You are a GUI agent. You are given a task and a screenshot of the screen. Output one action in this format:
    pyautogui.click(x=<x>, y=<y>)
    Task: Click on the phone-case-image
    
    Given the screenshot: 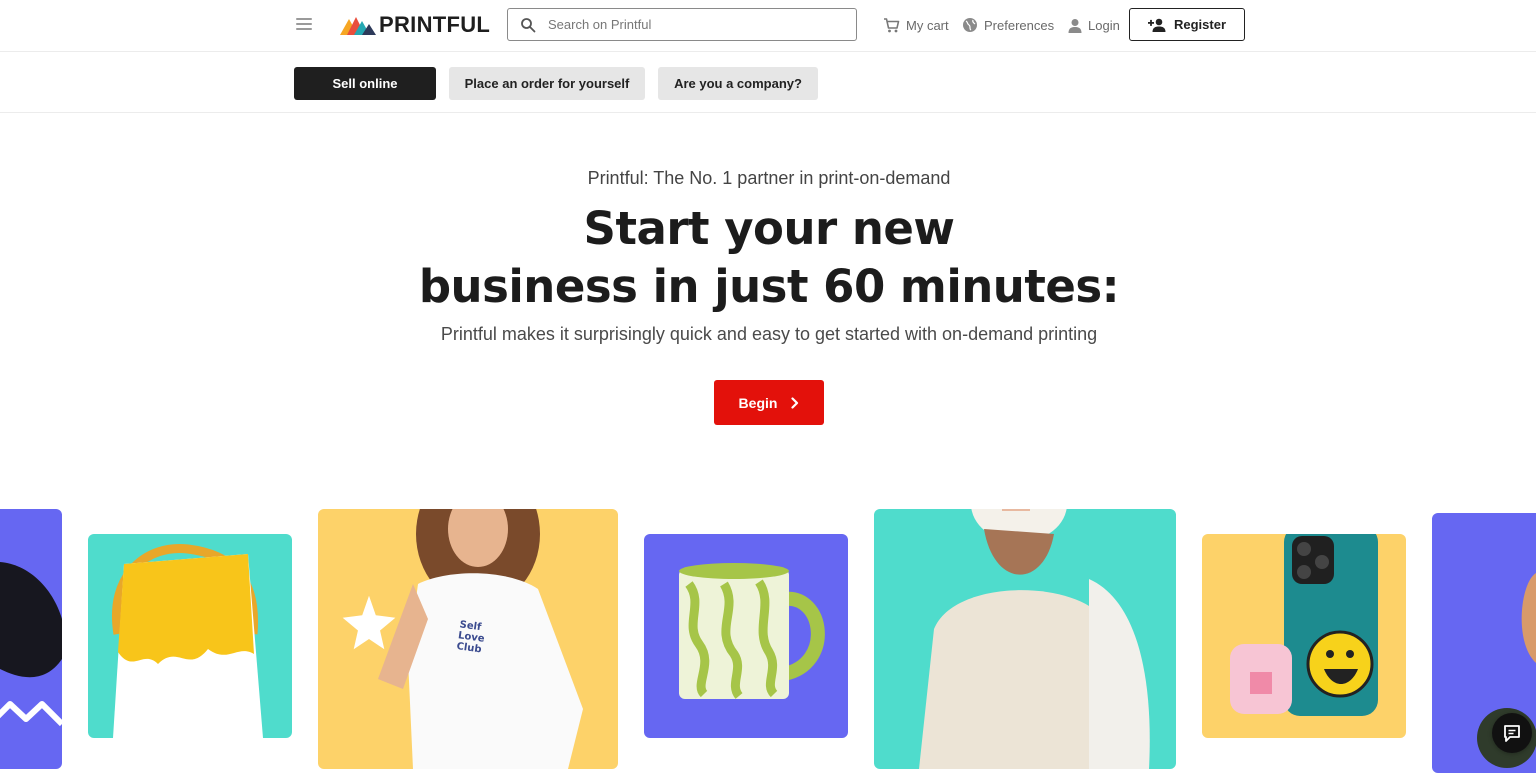 What is the action you would take?
    pyautogui.click(x=1304, y=625)
    